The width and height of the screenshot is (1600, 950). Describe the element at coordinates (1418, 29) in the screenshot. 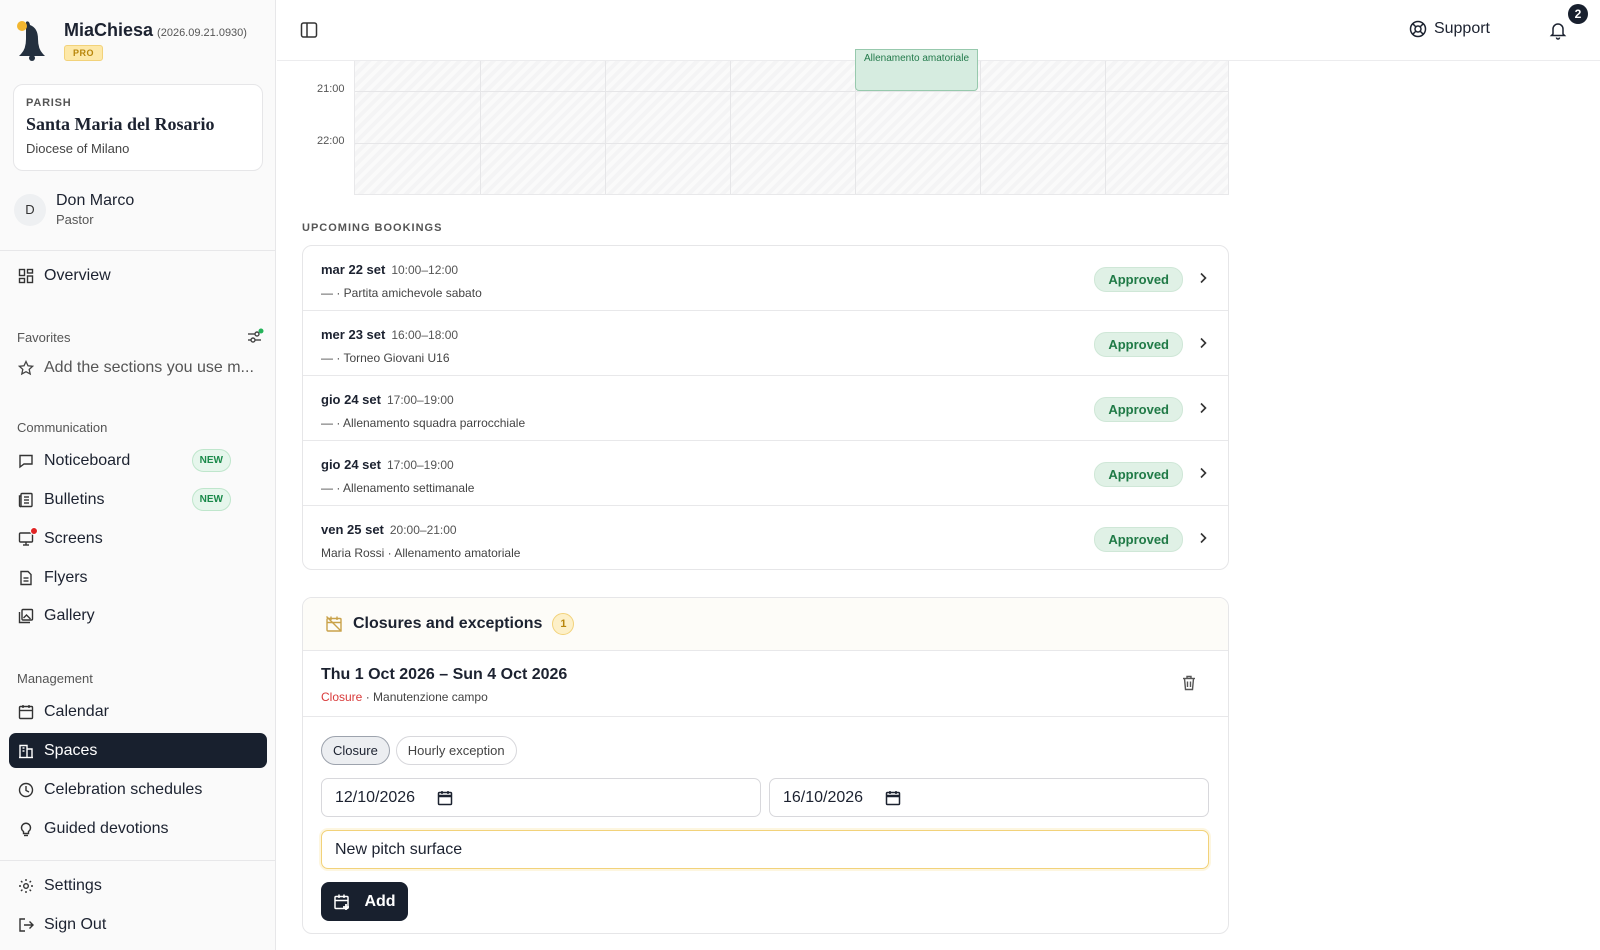

I see `lifebuoy-icon` at that location.